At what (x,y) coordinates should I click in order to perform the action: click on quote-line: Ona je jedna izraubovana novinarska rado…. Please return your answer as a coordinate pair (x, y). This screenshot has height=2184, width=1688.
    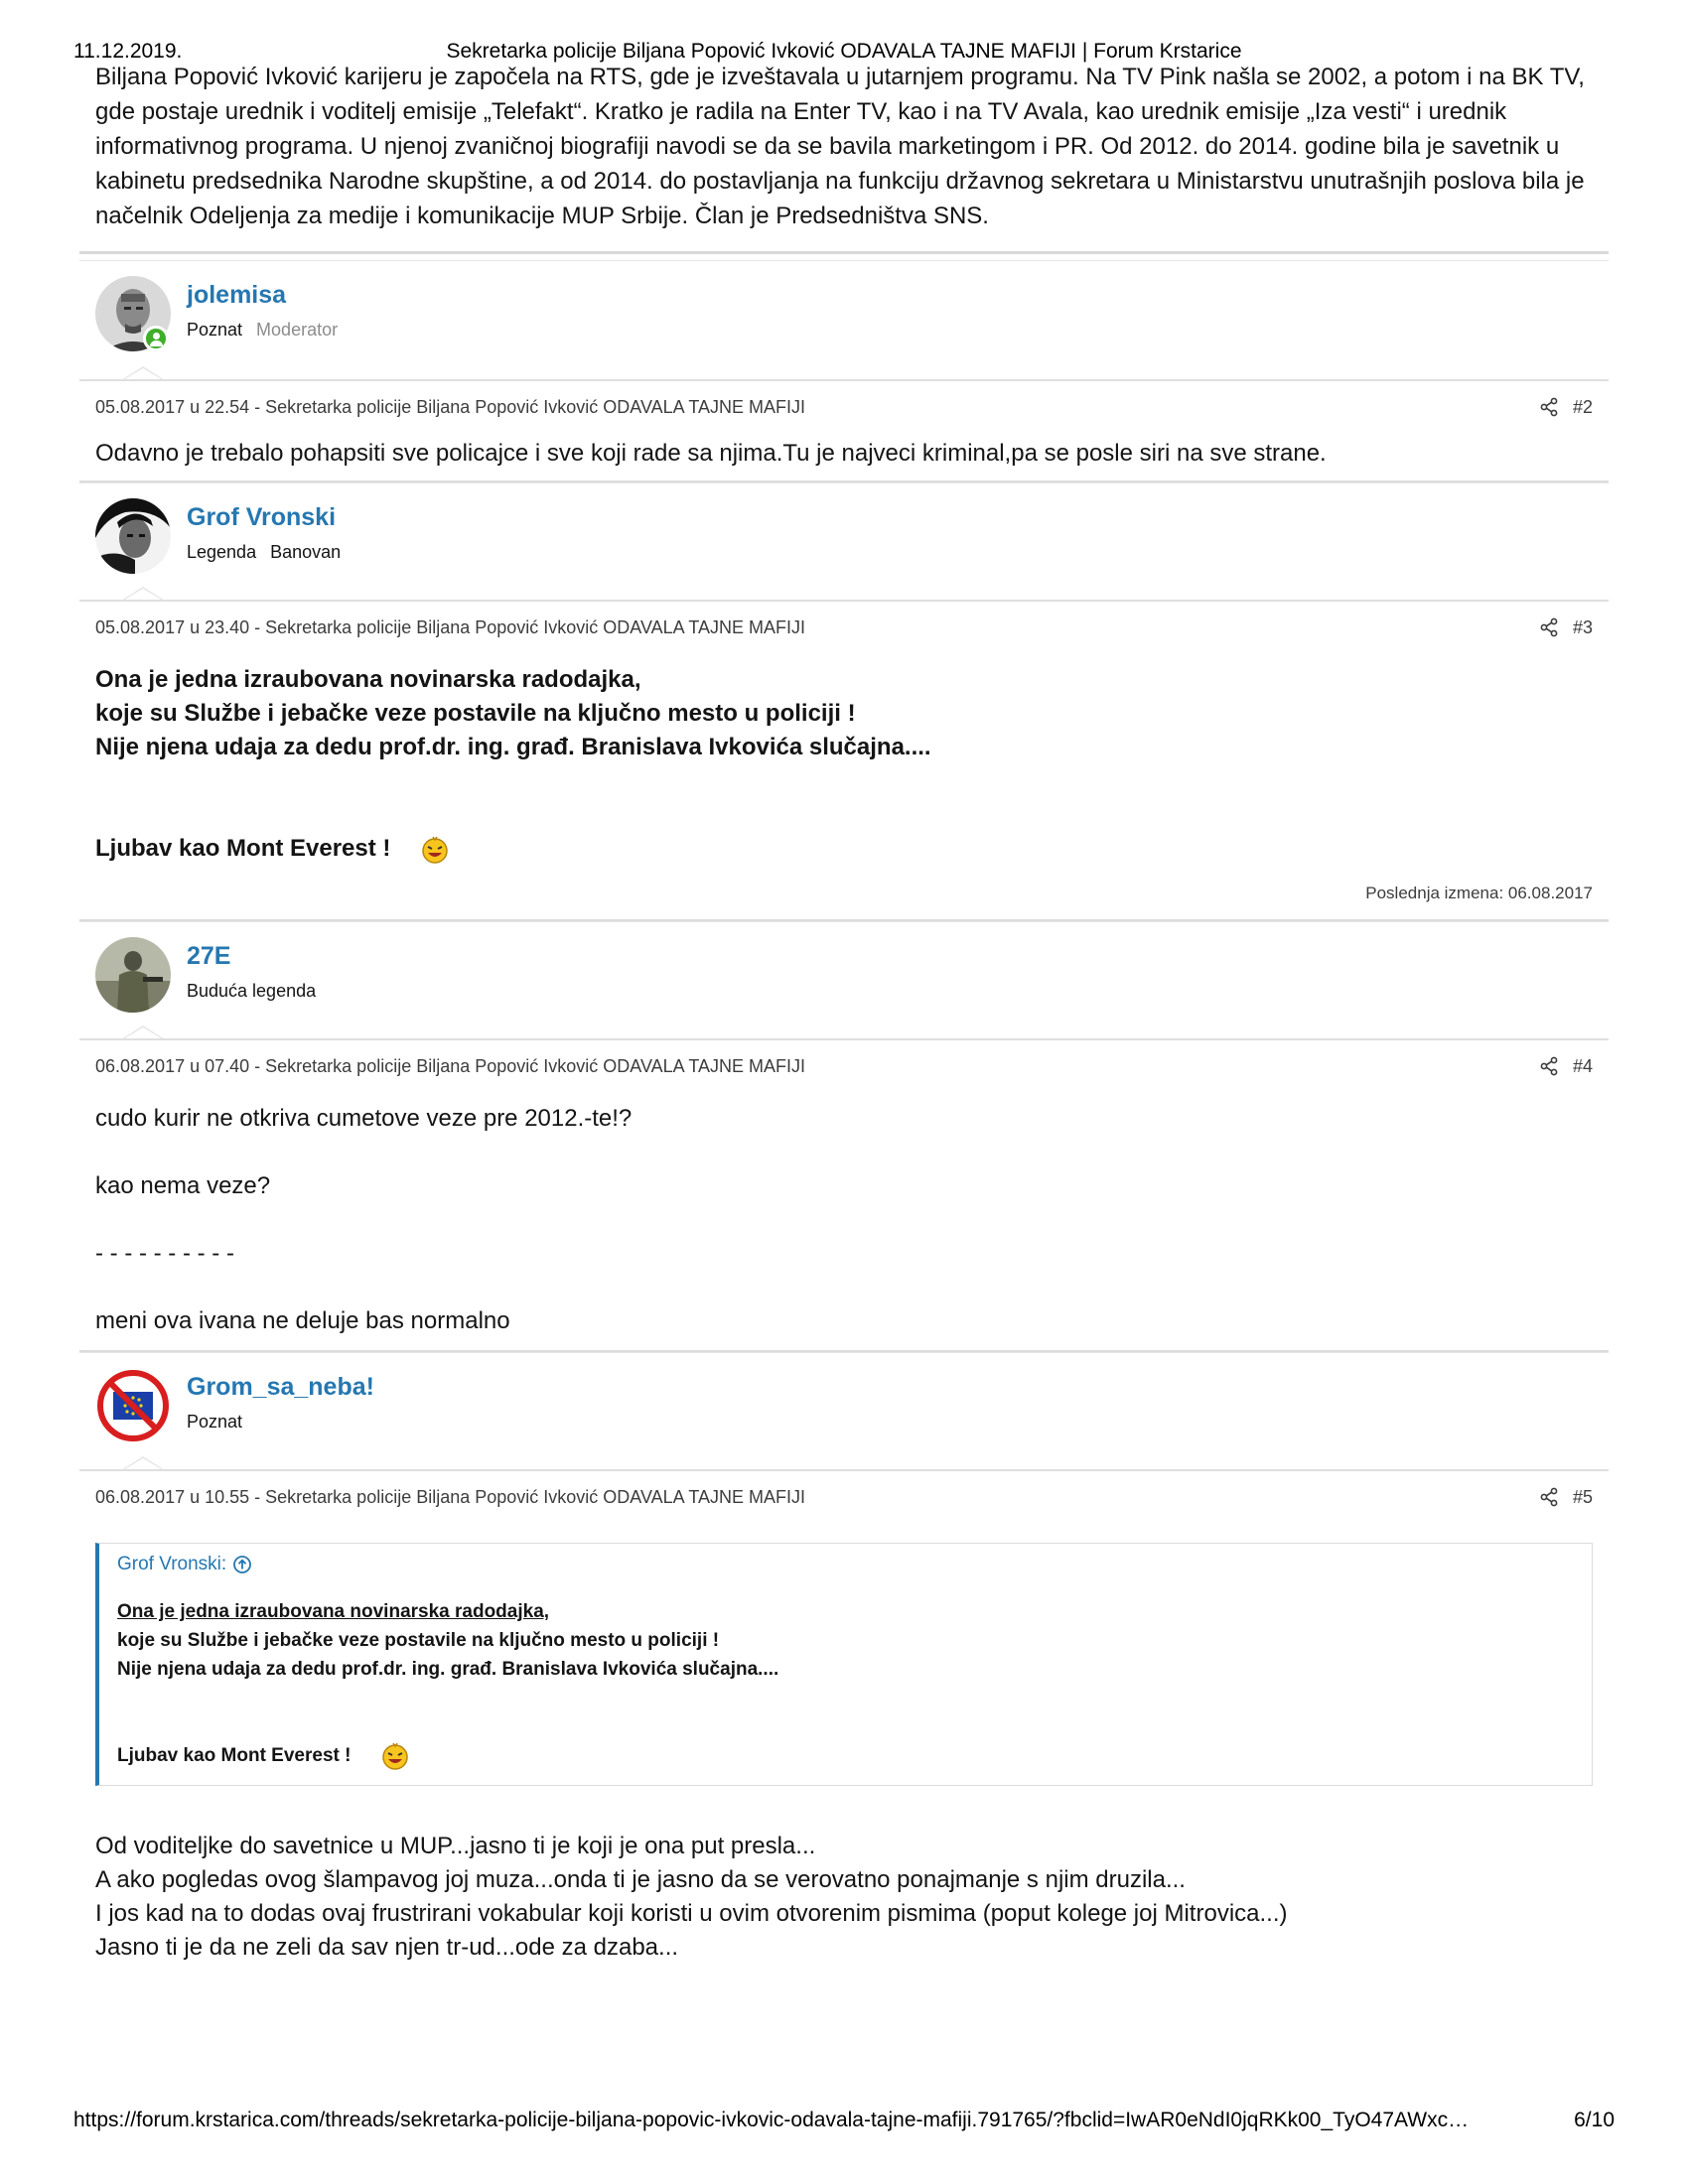
    Looking at the image, I should click on (845, 1611).